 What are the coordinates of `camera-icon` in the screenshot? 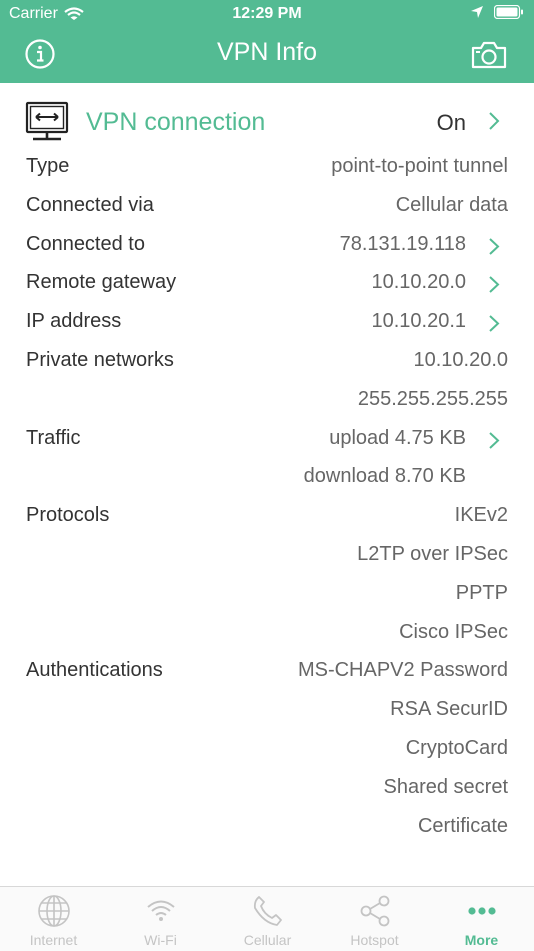 It's located at (489, 55).